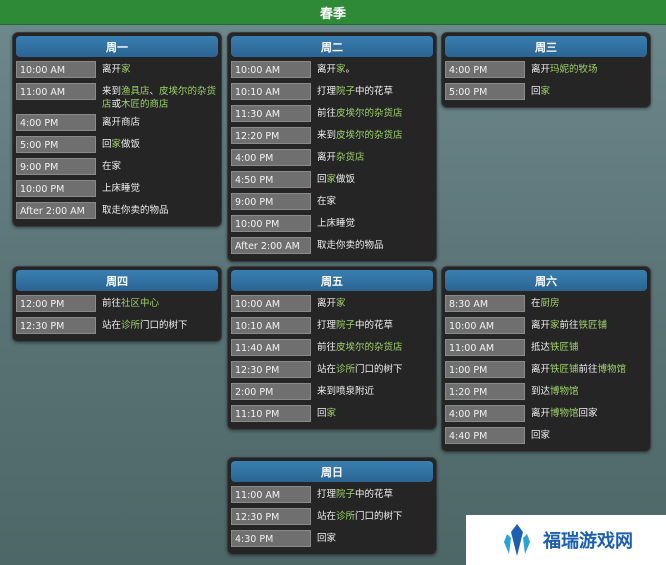  What do you see at coordinates (552, 346) in the screenshot?
I see `event-description: 抵达铁匠铺` at bounding box center [552, 346].